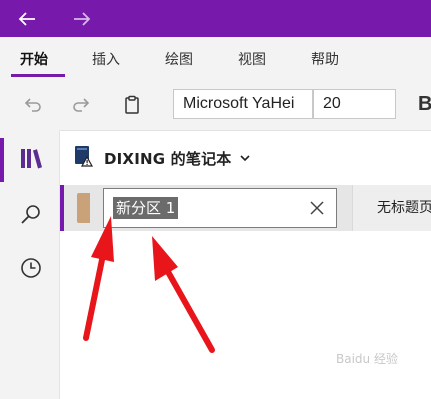  Describe the element at coordinates (404, 208) in the screenshot. I see `page-item: 无标题页` at that location.